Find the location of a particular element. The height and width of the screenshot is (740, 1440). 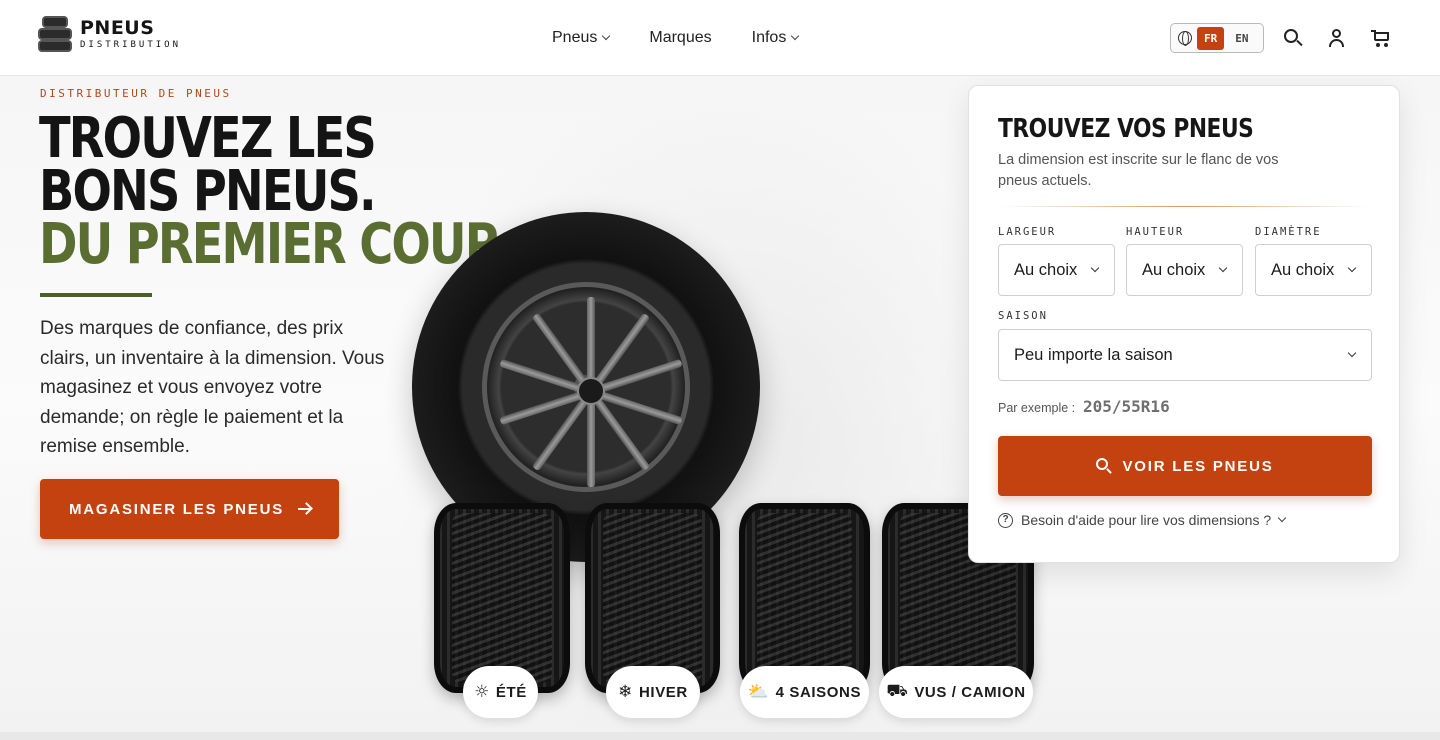

select-value: Peu importe la saison is located at coordinates (1093, 354).